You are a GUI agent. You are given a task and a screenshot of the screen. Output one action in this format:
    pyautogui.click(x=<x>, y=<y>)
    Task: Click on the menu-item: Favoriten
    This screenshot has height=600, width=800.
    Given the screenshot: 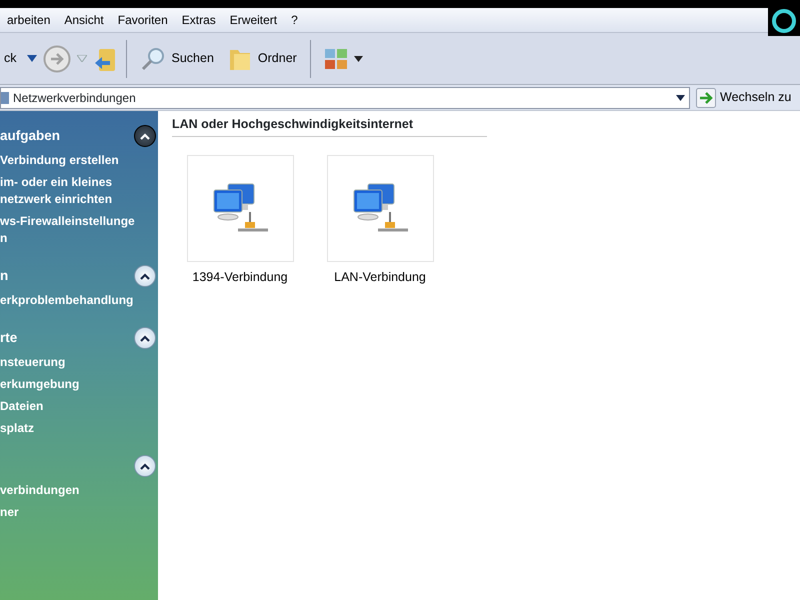 What is the action you would take?
    pyautogui.click(x=142, y=20)
    